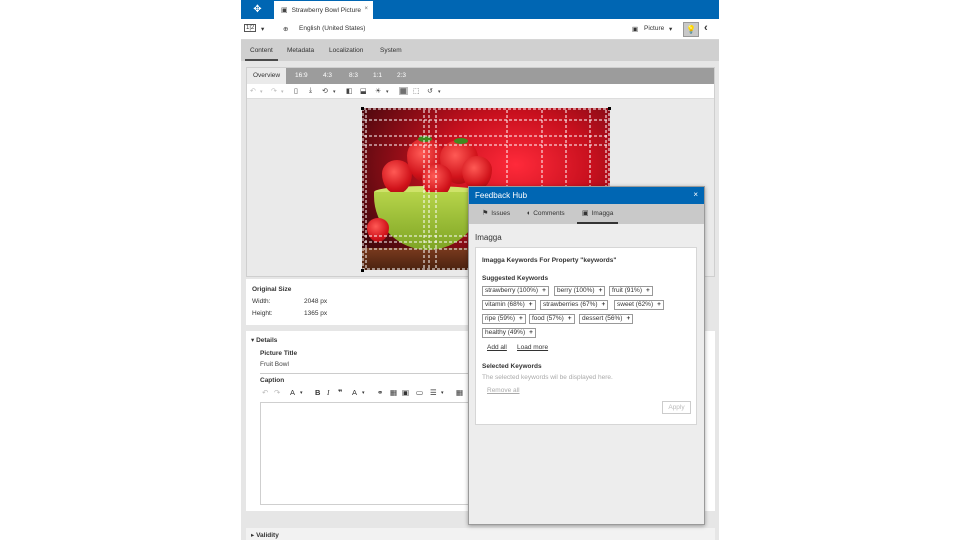 The width and height of the screenshot is (960, 540). Describe the element at coordinates (580, 291) in the screenshot. I see `keyword-chip: berry (100%) +` at that location.